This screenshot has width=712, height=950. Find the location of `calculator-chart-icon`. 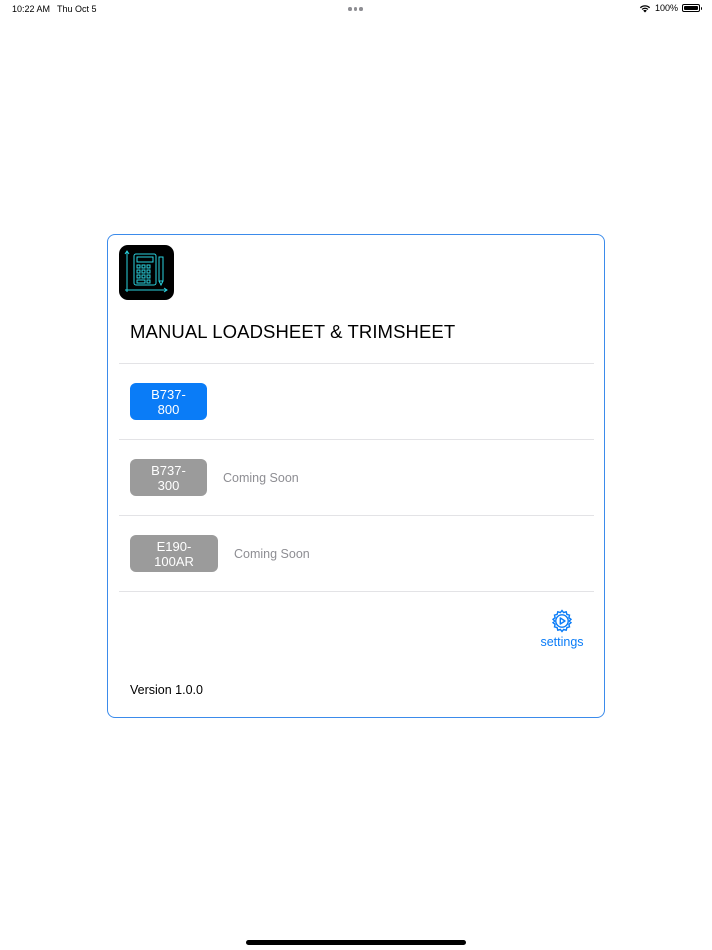

calculator-chart-icon is located at coordinates (146, 272).